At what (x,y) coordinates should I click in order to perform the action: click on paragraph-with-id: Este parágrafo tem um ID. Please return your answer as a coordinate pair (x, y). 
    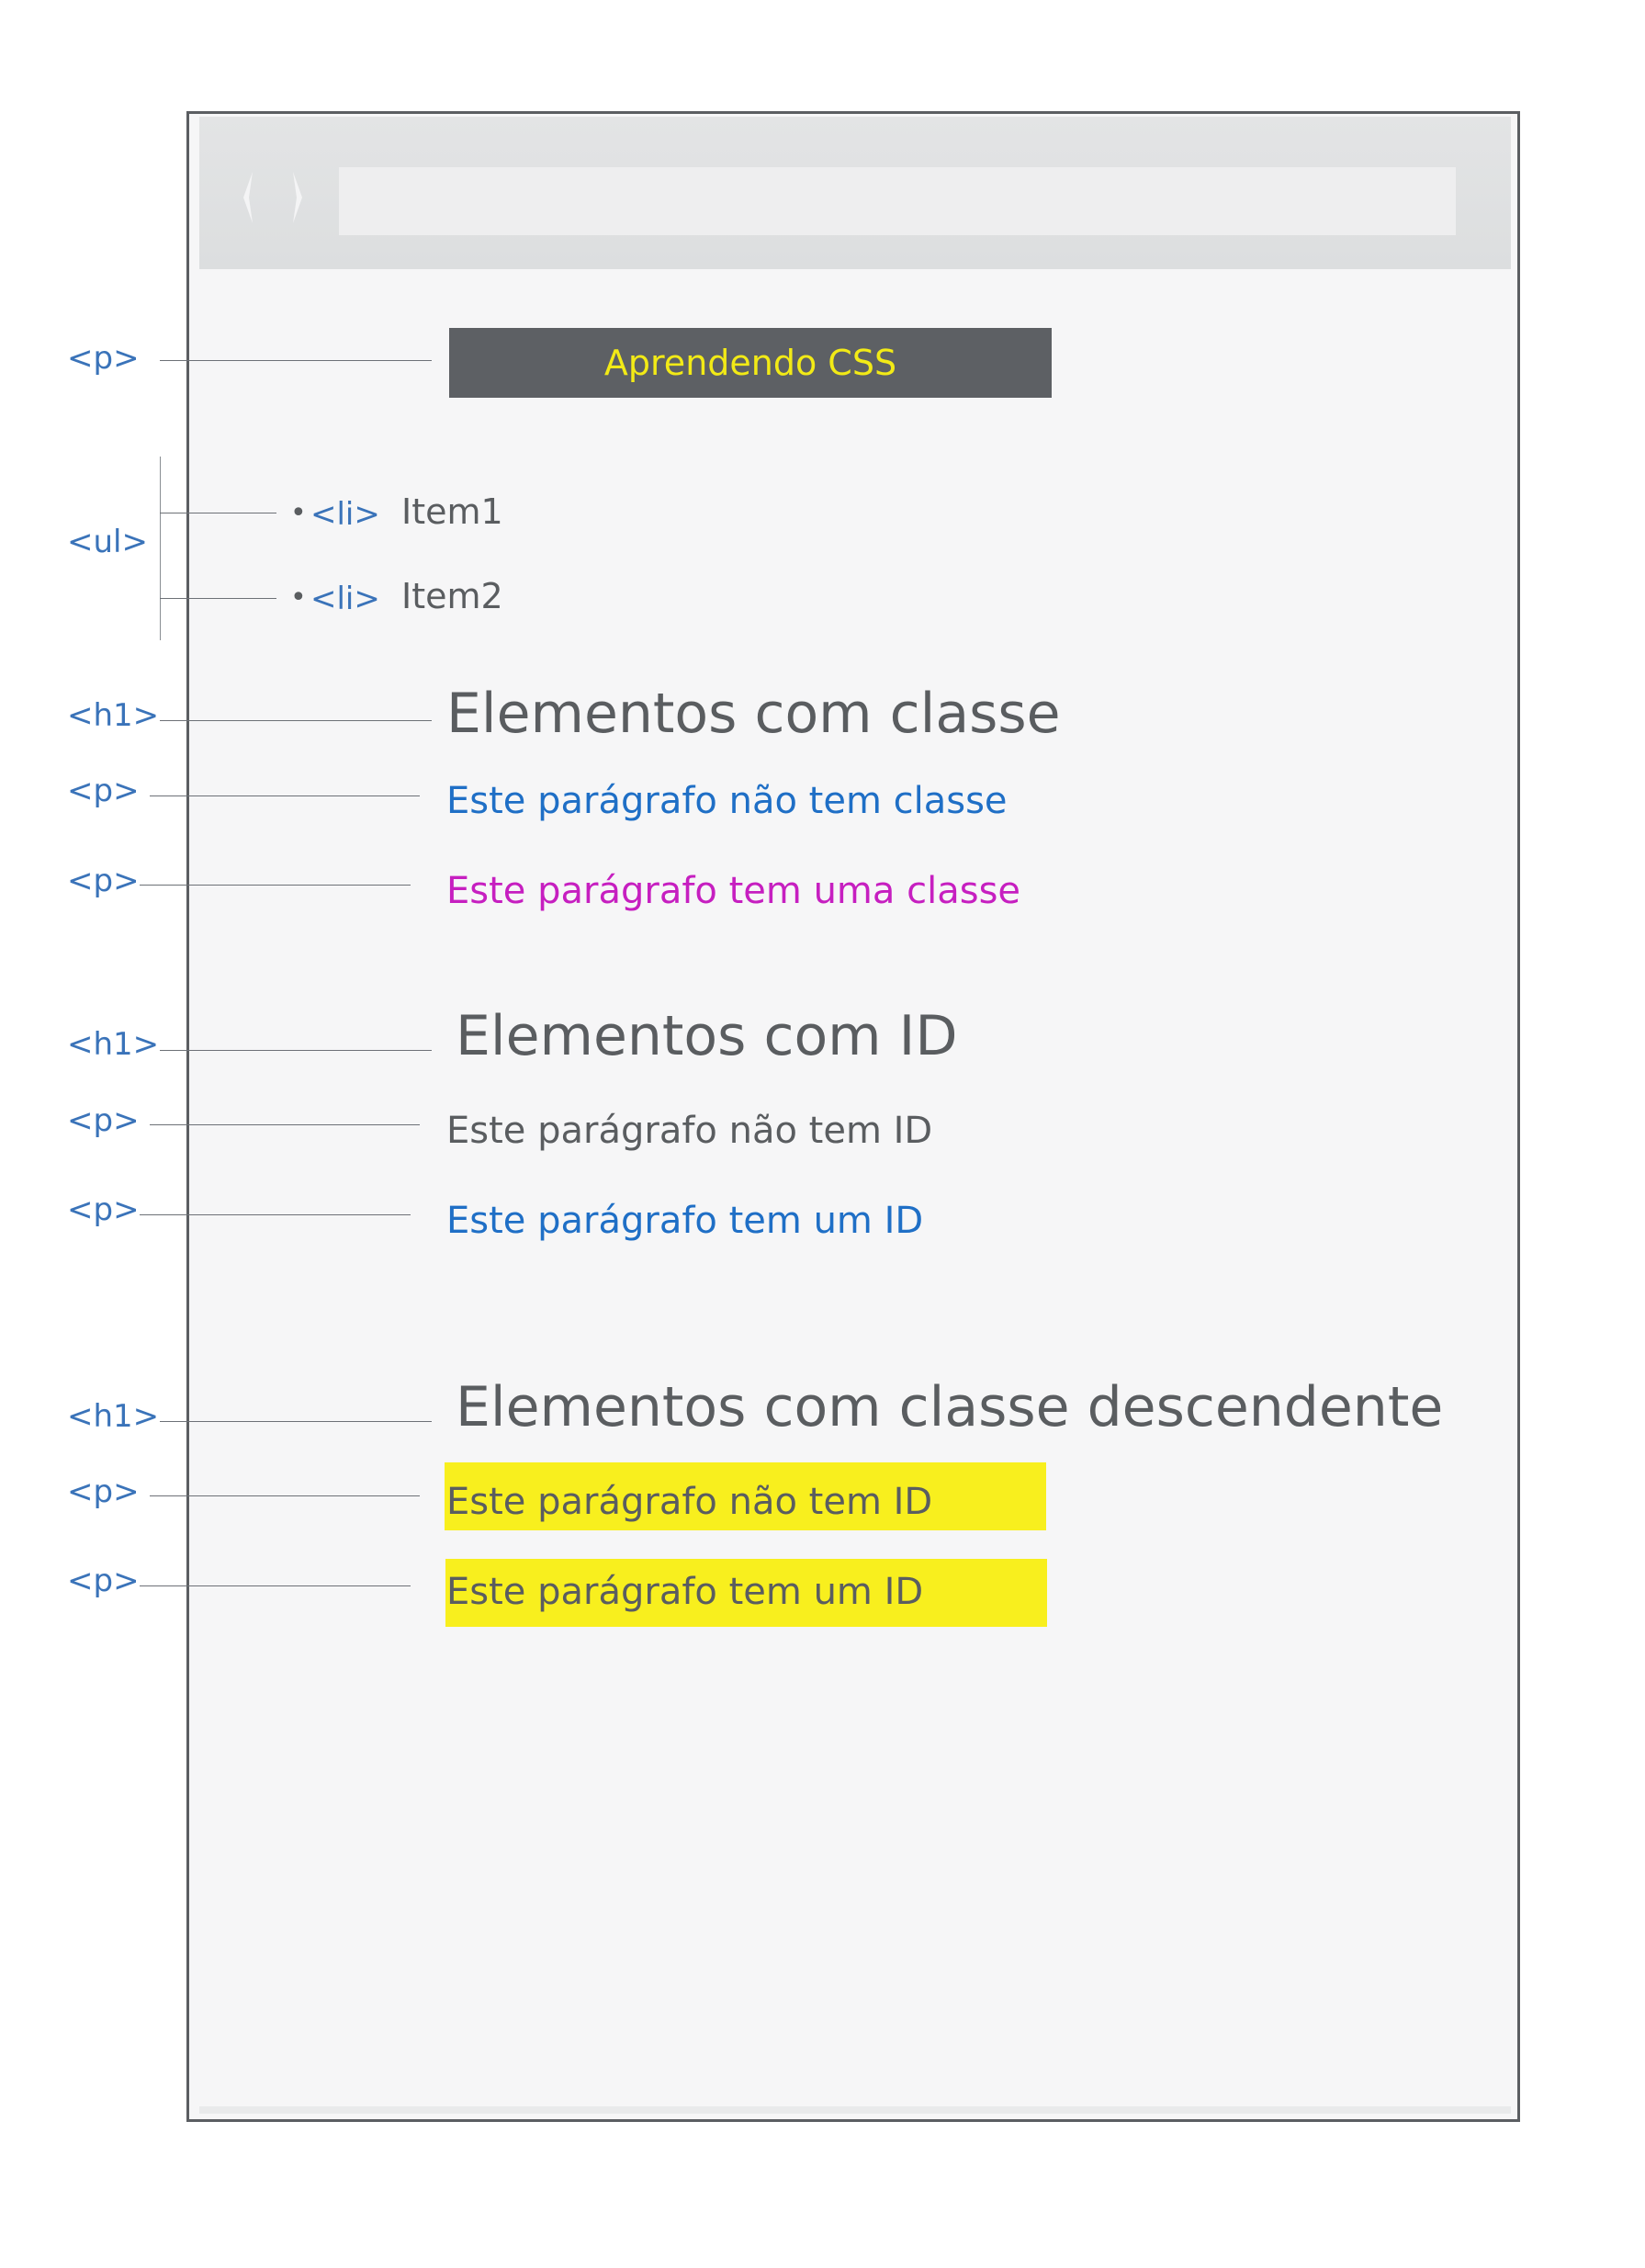
    Looking at the image, I should click on (685, 1221).